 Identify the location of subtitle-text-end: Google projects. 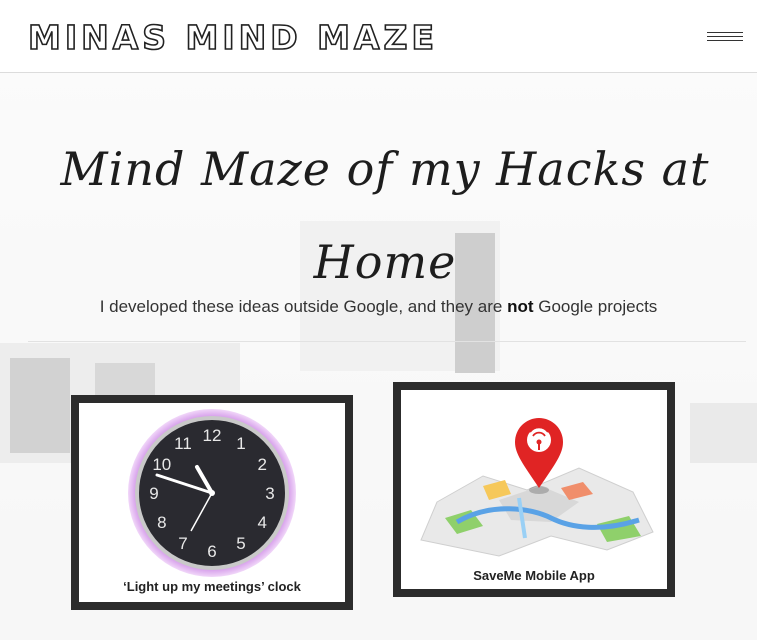
(595, 306).